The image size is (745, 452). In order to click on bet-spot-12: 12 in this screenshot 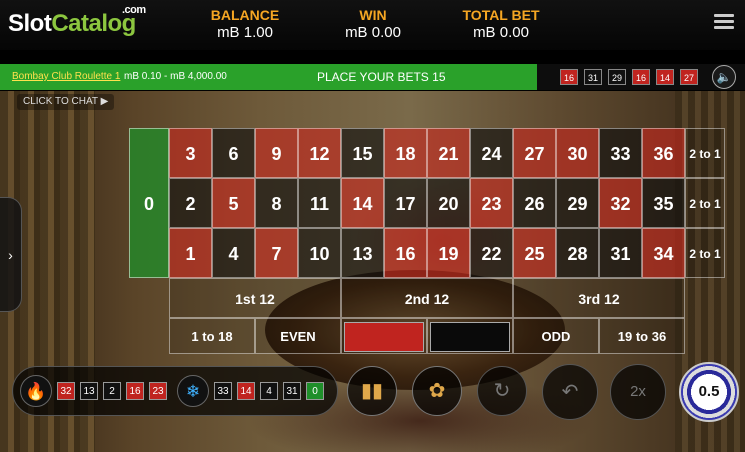, I will do `click(319, 153)`.